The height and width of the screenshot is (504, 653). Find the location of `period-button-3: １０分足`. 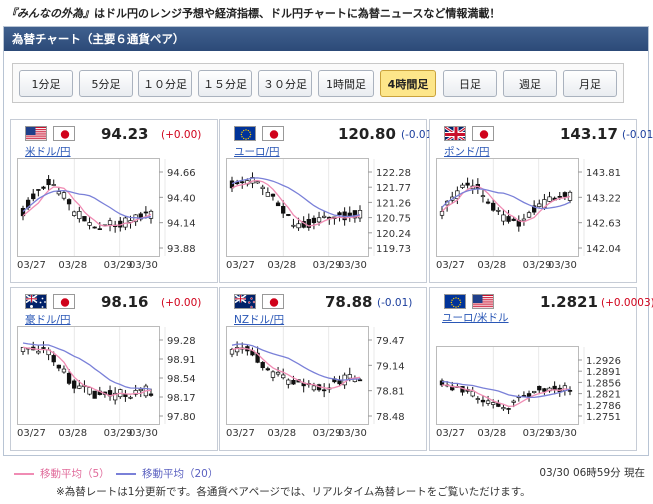

period-button-3: １０分足 is located at coordinates (165, 83).